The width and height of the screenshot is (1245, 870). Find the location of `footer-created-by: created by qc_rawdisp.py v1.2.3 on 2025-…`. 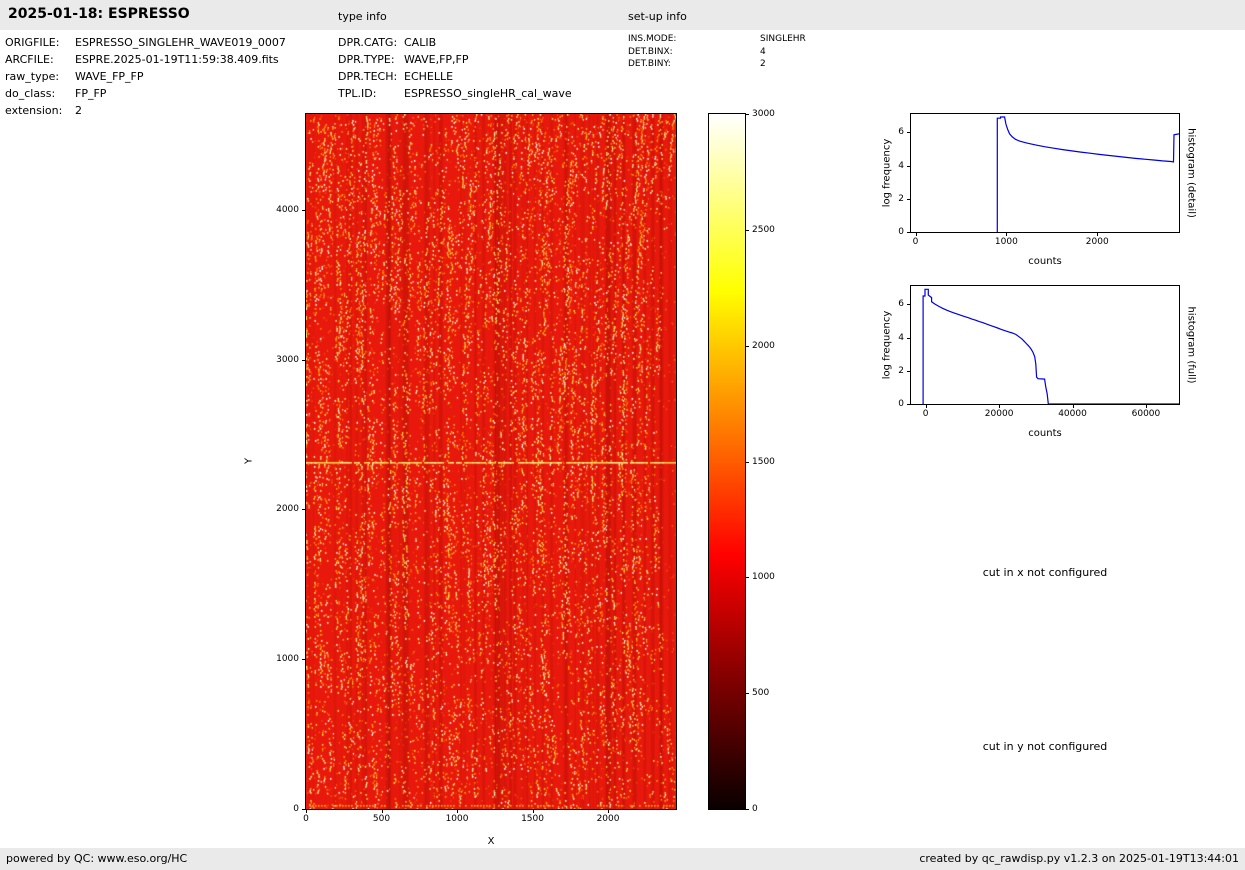

footer-created-by: created by qc_rawdisp.py v1.2.3 on 2025-… is located at coordinates (1079, 858).